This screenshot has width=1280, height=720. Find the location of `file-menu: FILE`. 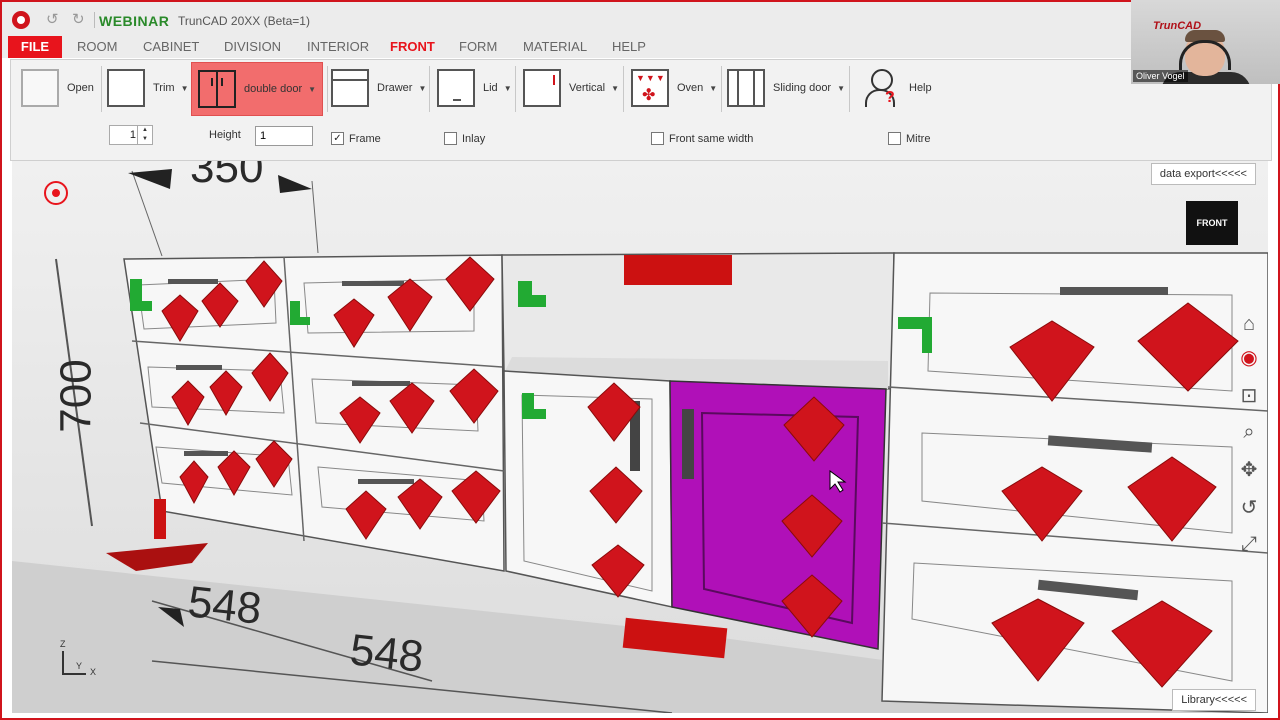

file-menu: FILE is located at coordinates (35, 47).